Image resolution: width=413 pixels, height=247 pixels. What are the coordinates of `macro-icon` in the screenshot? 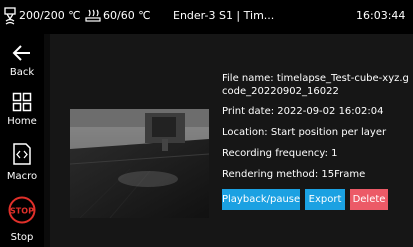 It's located at (22, 154).